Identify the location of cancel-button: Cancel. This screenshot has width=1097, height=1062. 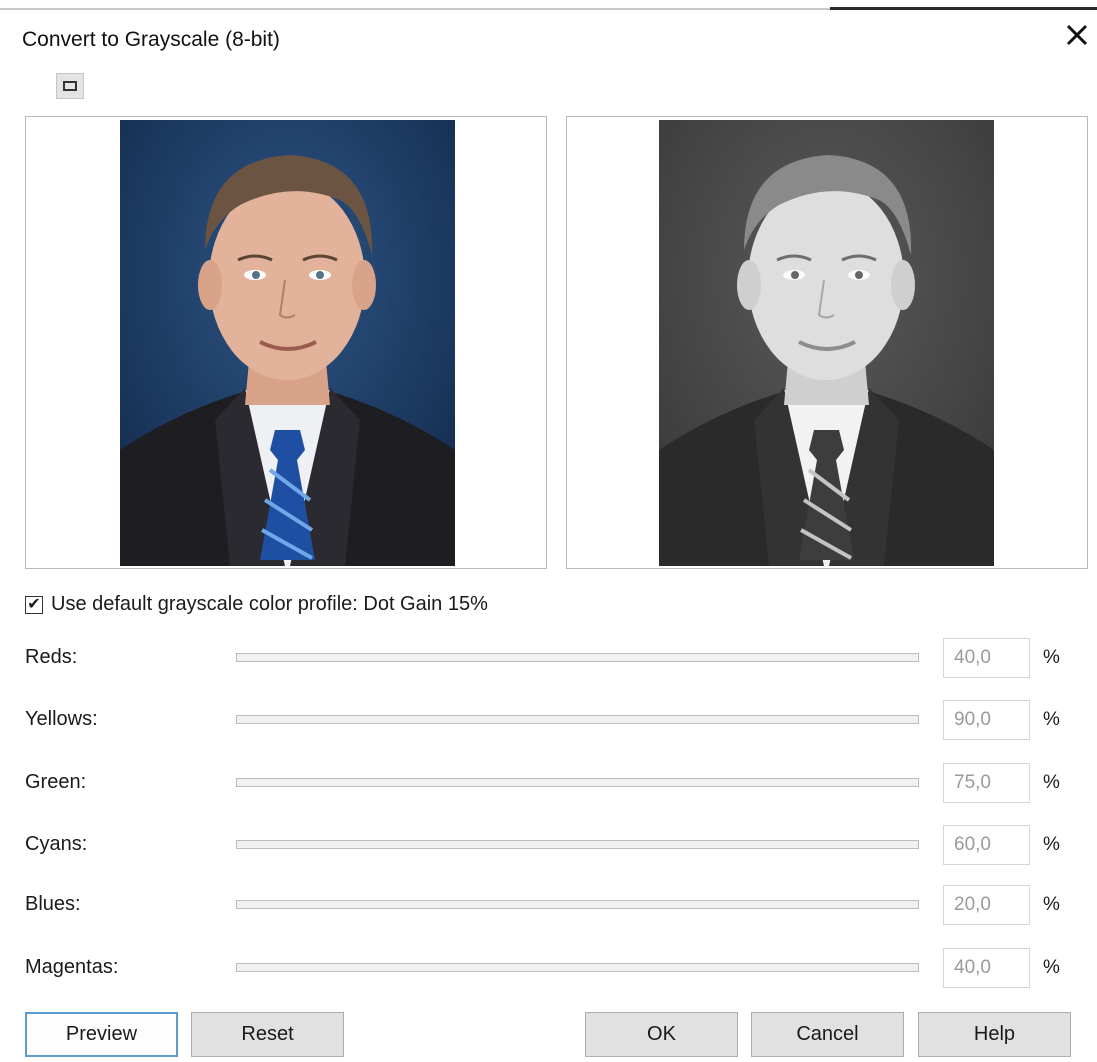
(827, 1034).